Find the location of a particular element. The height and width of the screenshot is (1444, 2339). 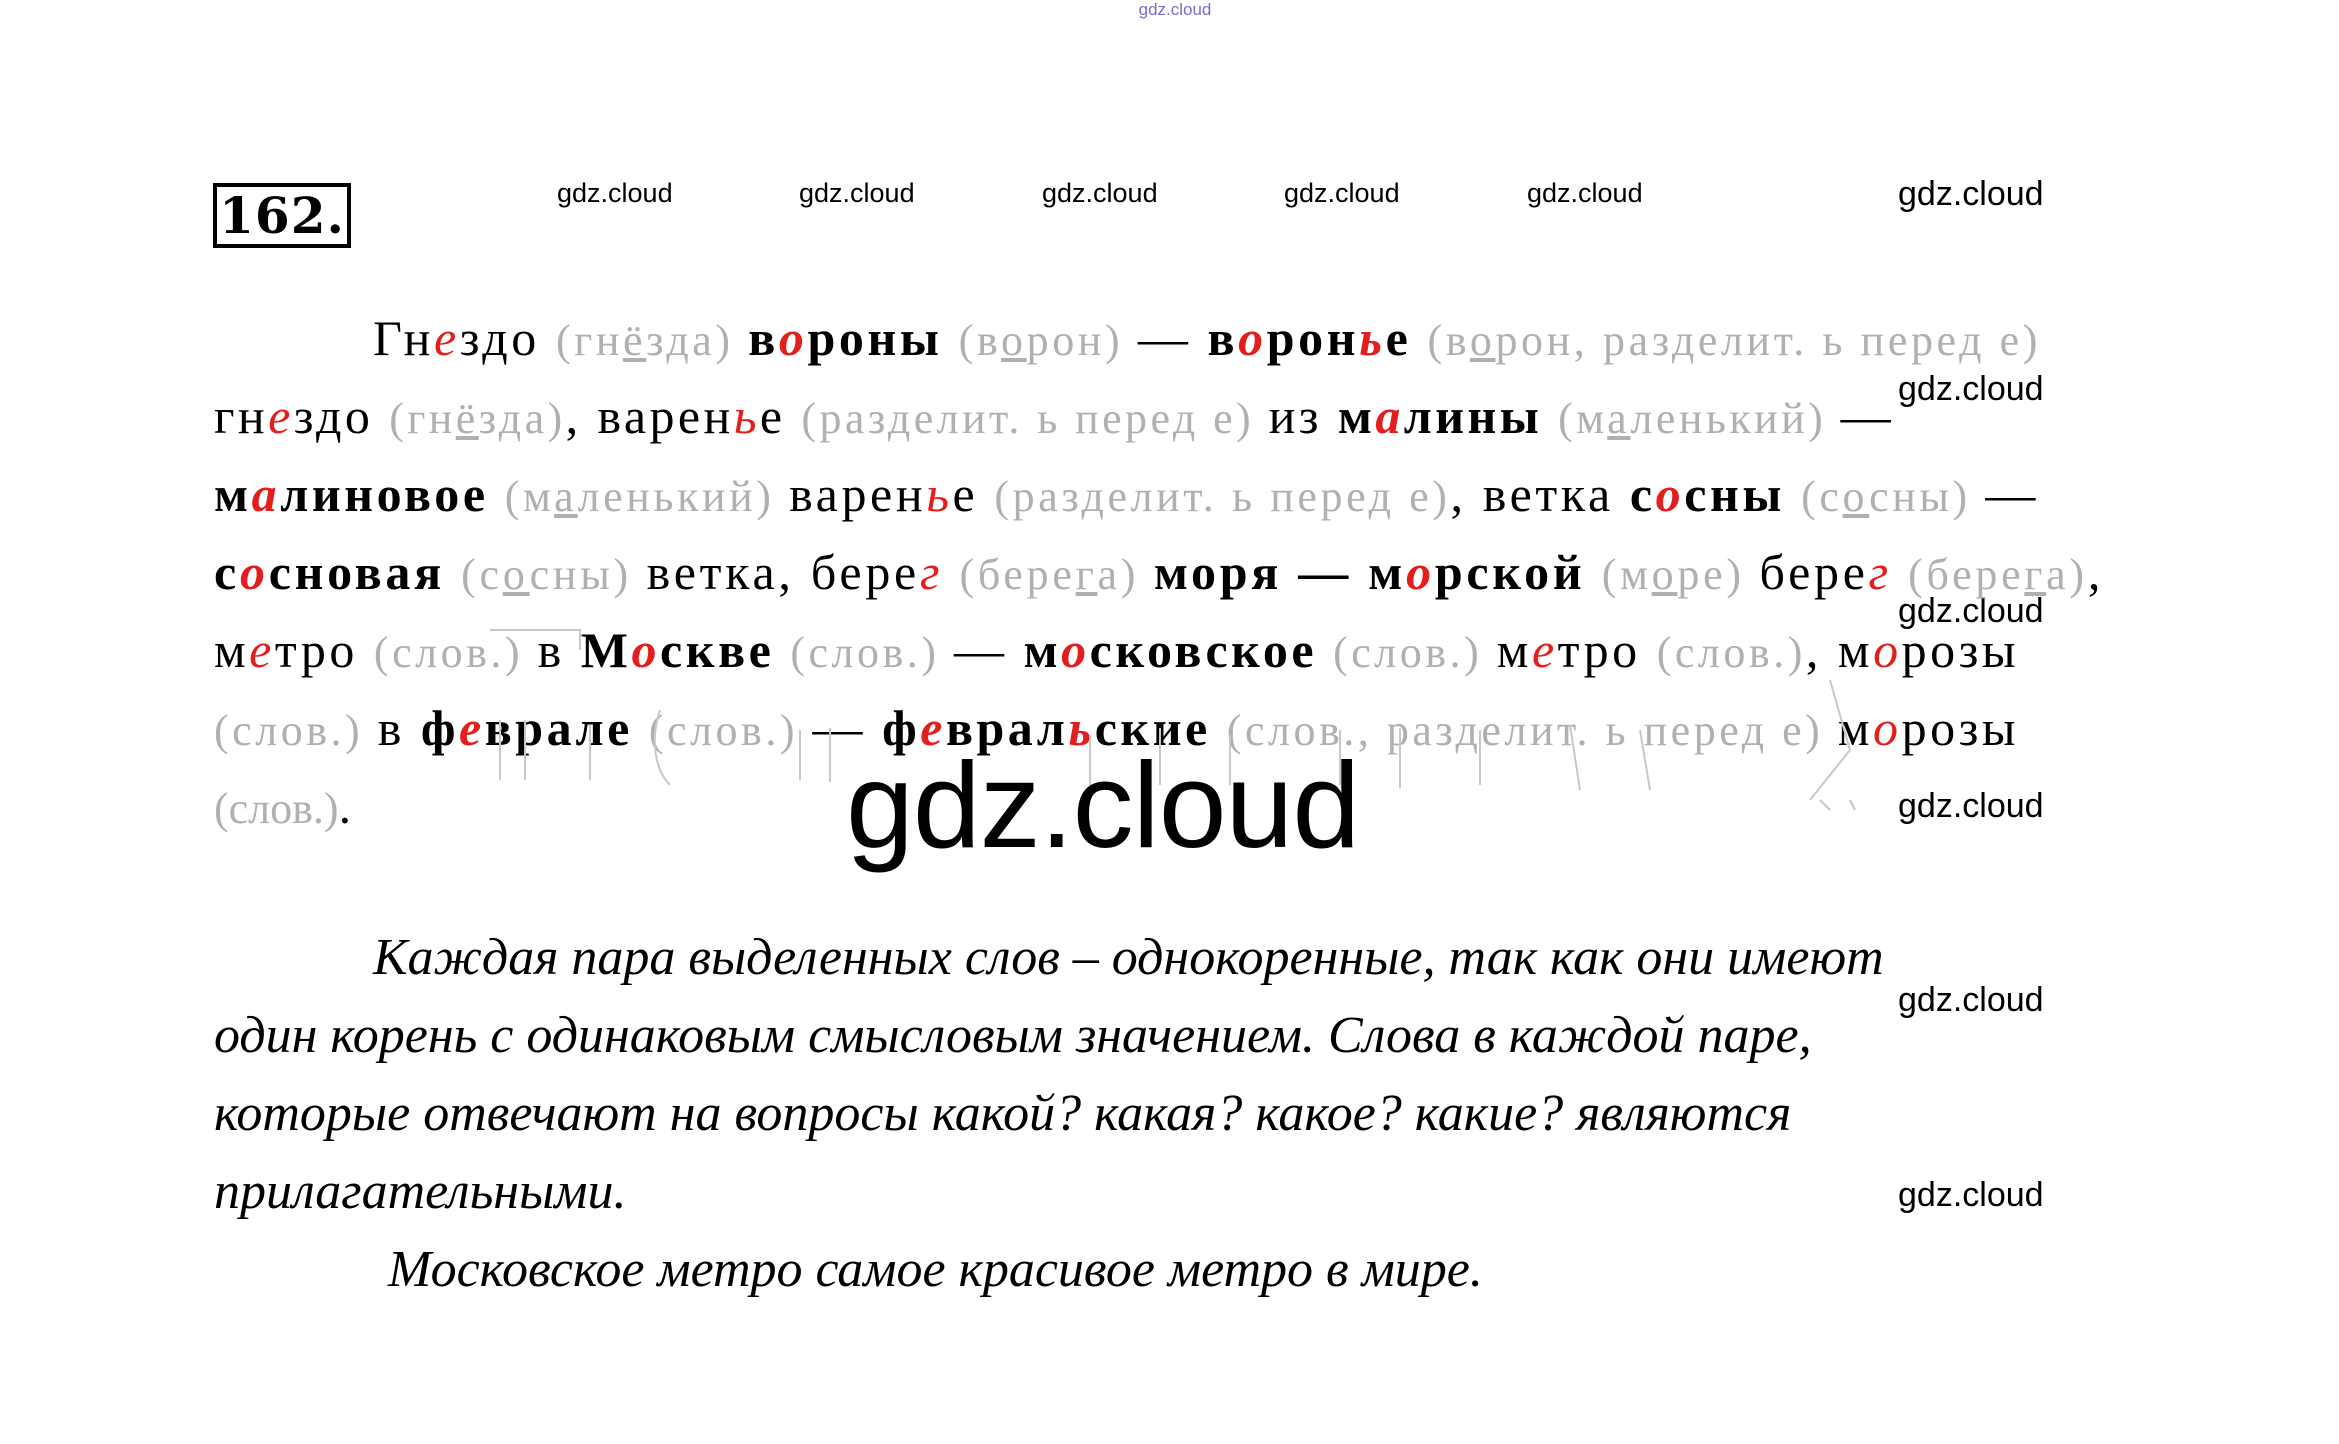

text-segment: рон, разделит. ь перед е) is located at coordinates (1768, 340).